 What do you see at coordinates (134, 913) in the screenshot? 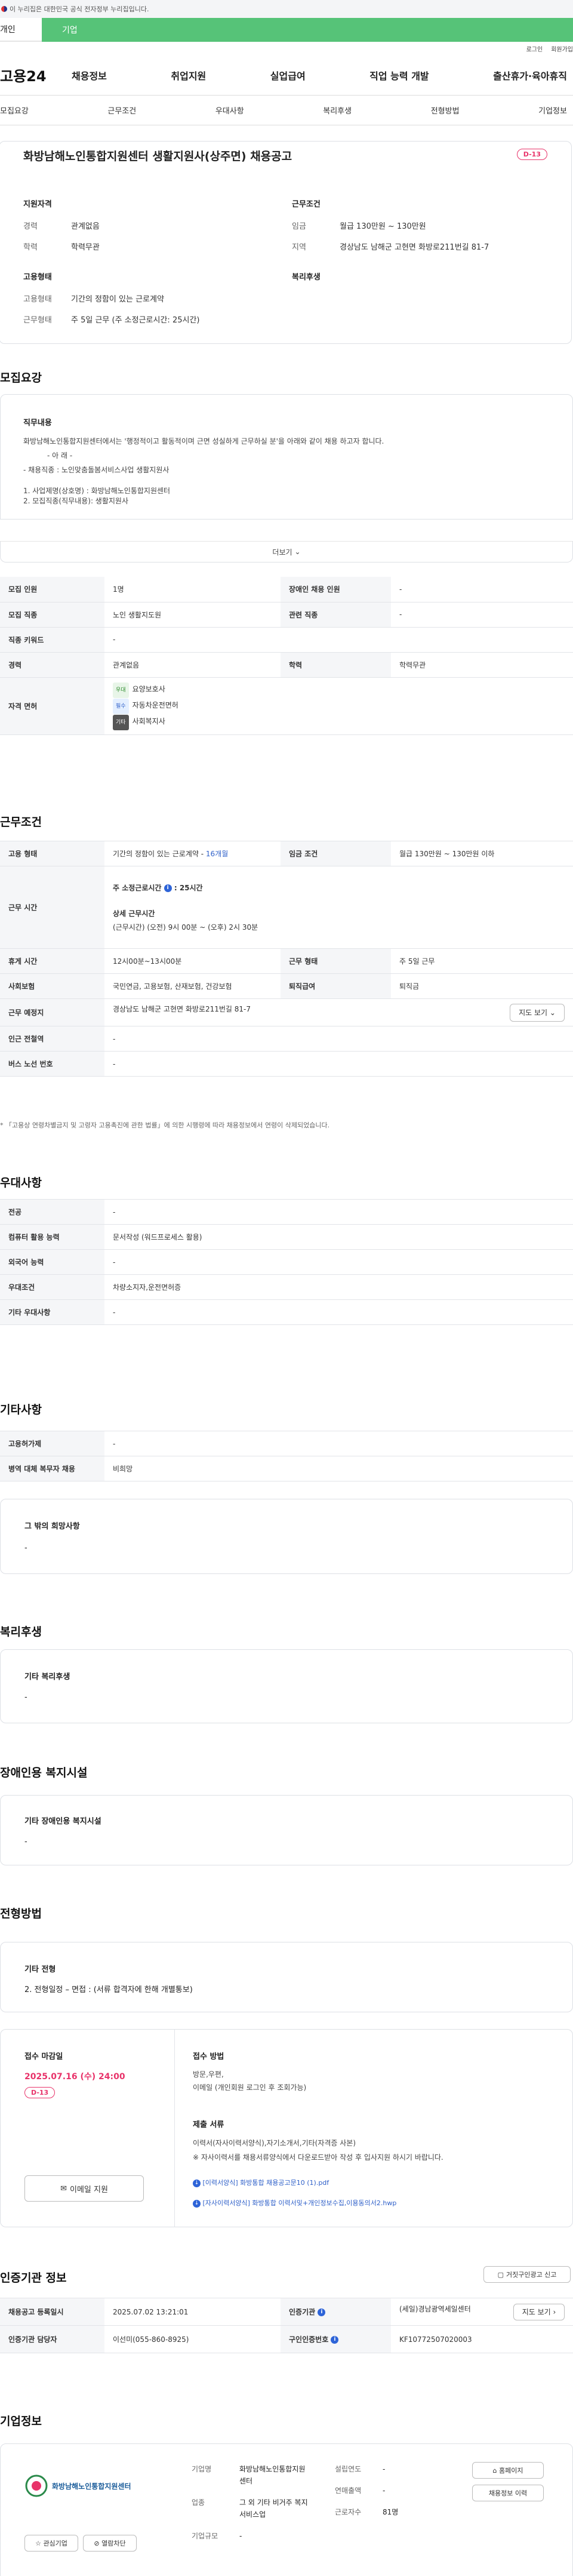
I see `detail-title: 상세 근무시간` at bounding box center [134, 913].